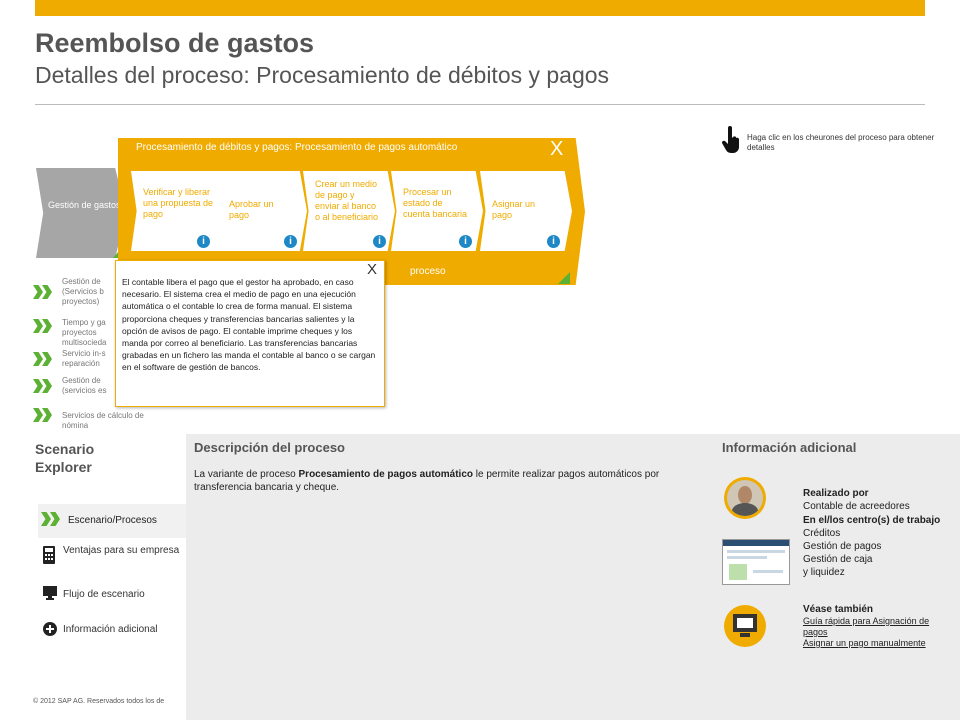  What do you see at coordinates (65, 449) in the screenshot?
I see `scenario-explorer-title-line1: Scenario` at bounding box center [65, 449].